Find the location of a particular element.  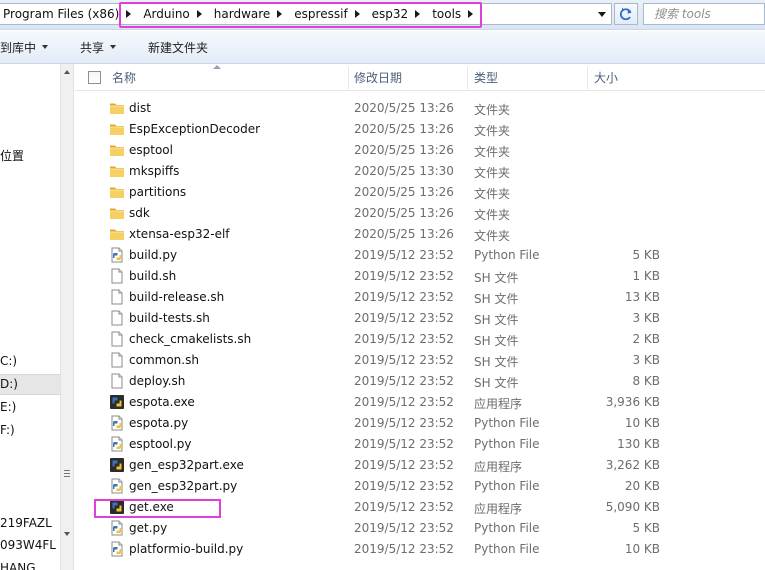

file-size: 5,090 KB is located at coordinates (632, 507).